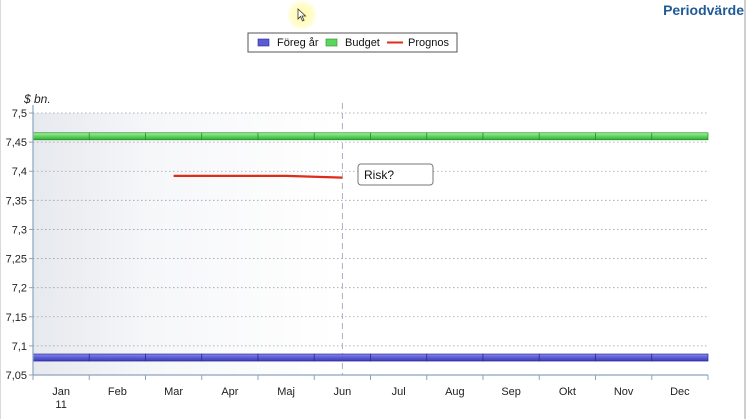 The height and width of the screenshot is (419, 746). What do you see at coordinates (19, 172) in the screenshot?
I see `y-tick-label: 7,4` at bounding box center [19, 172].